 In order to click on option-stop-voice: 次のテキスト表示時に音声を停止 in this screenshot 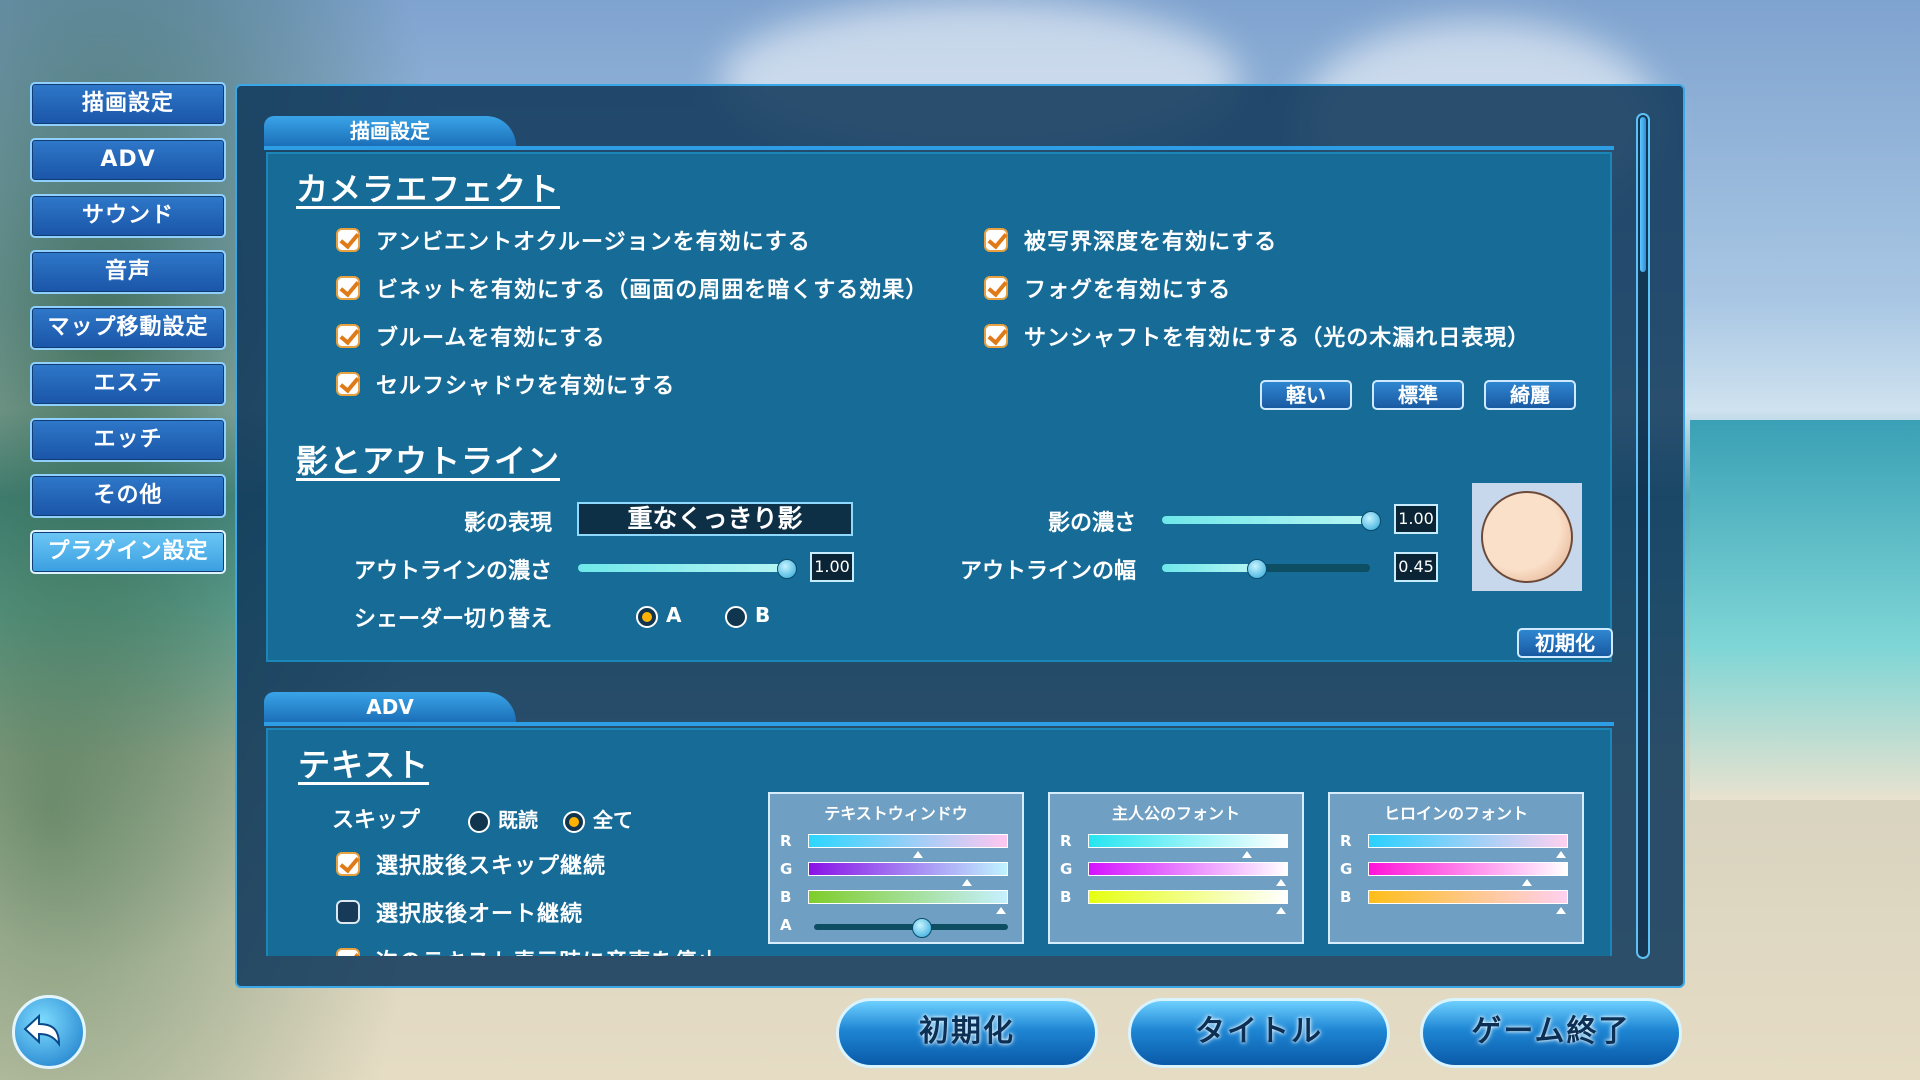, I will do `click(528, 950)`.